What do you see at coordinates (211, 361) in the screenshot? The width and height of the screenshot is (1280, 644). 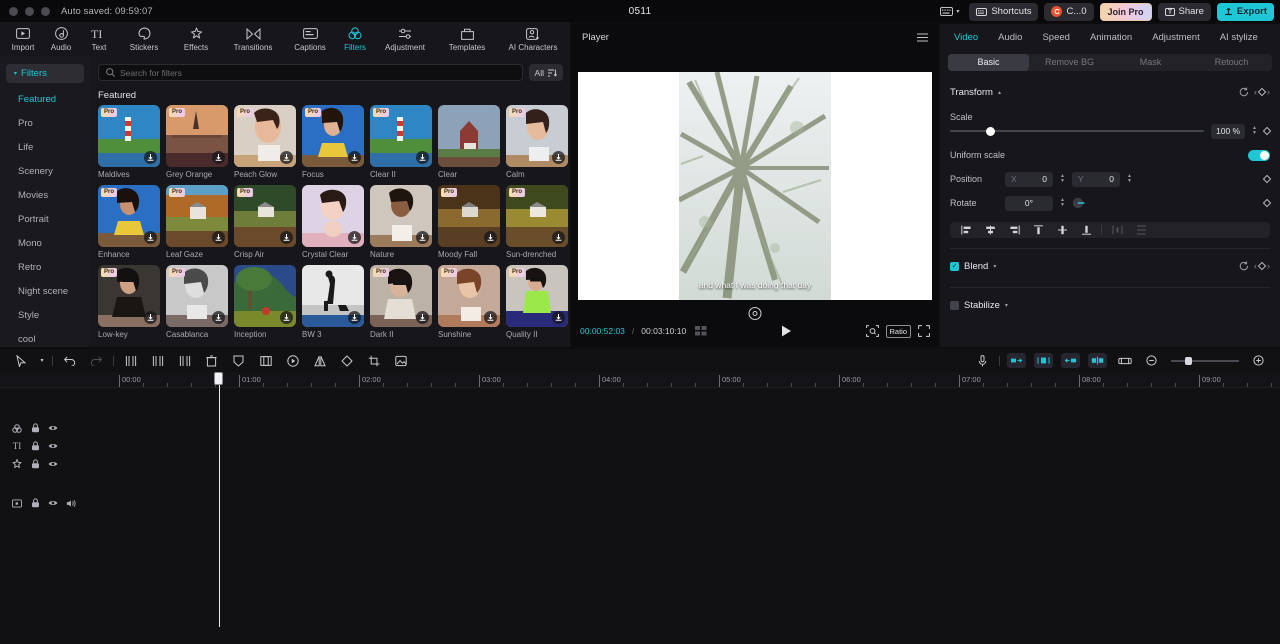 I see `delete-button` at bounding box center [211, 361].